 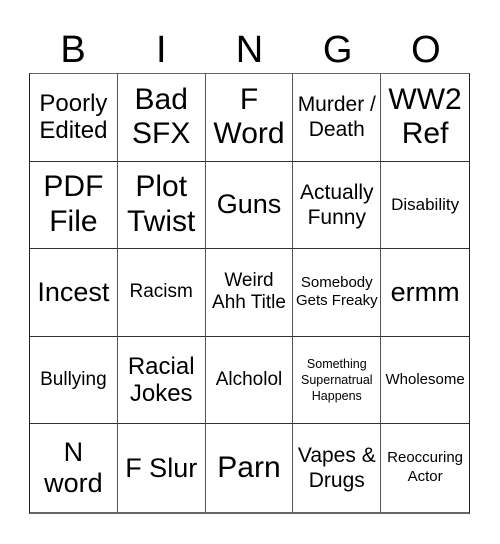 I want to click on header-letter-i: I, so click(x=161, y=50).